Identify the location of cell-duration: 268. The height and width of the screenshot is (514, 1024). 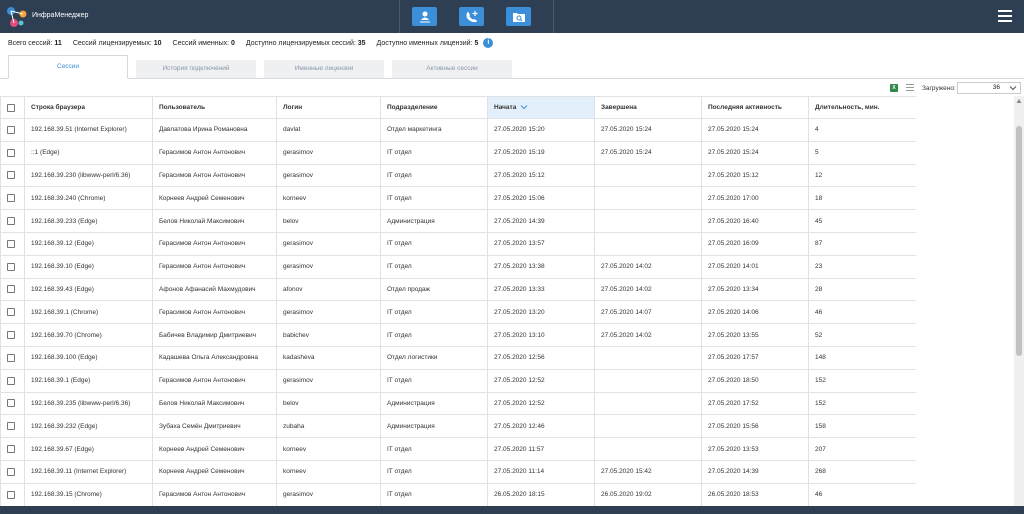
(862, 471).